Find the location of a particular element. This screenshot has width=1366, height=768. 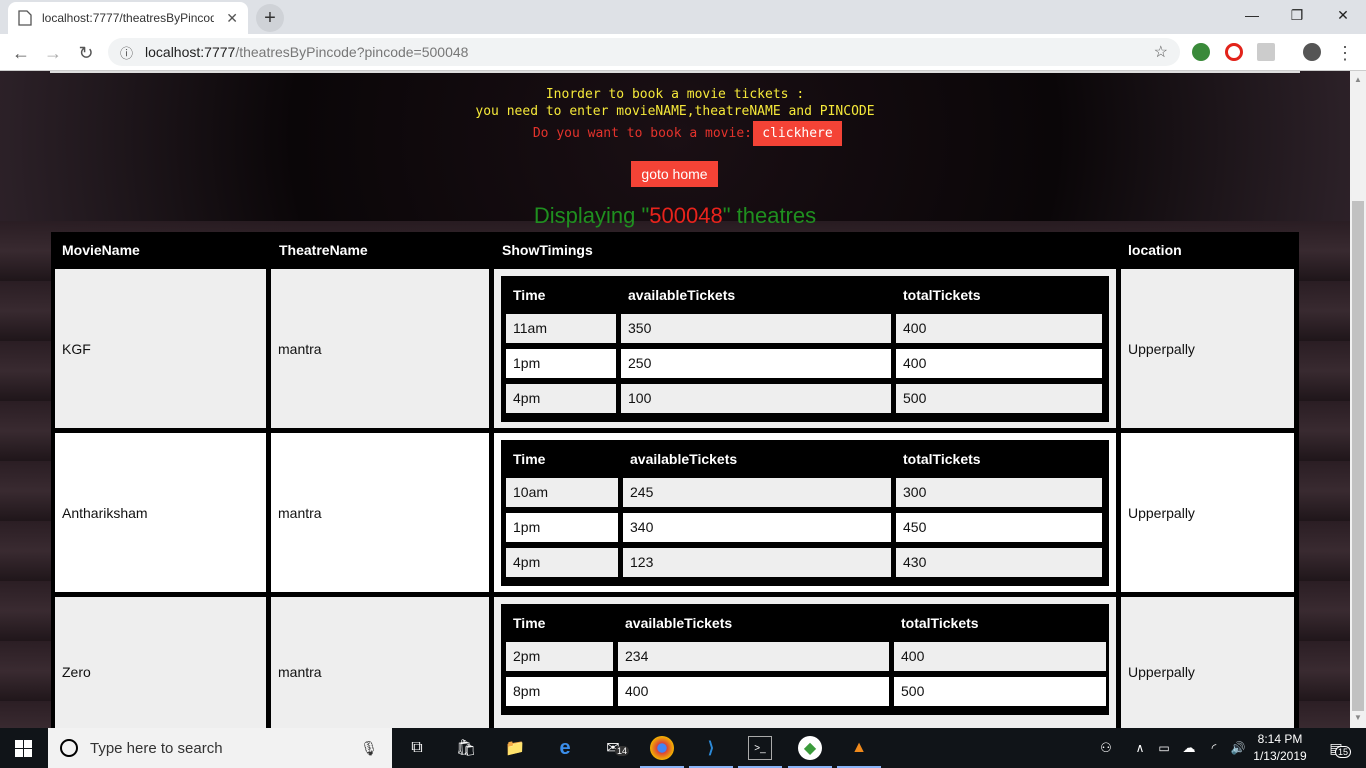

show-available-cell: 250 is located at coordinates (756, 363).